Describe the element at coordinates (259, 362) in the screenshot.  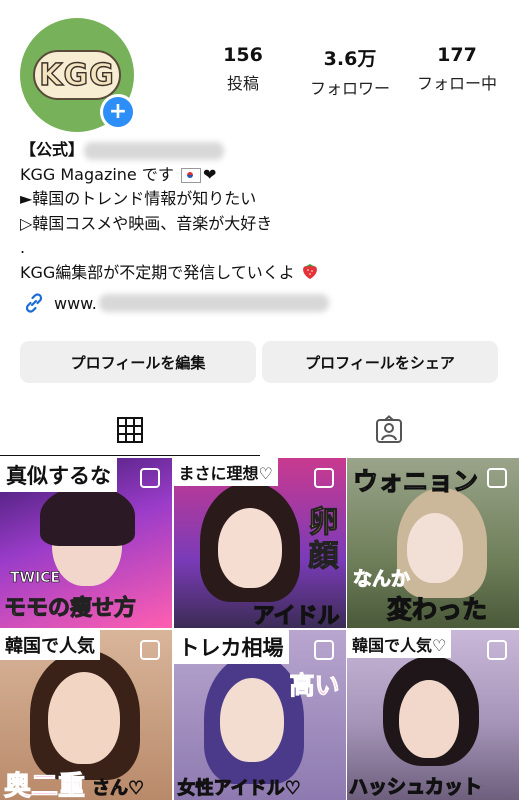
I see `profile-actions: プロフィールを編集 プロフィールをシェア` at that location.